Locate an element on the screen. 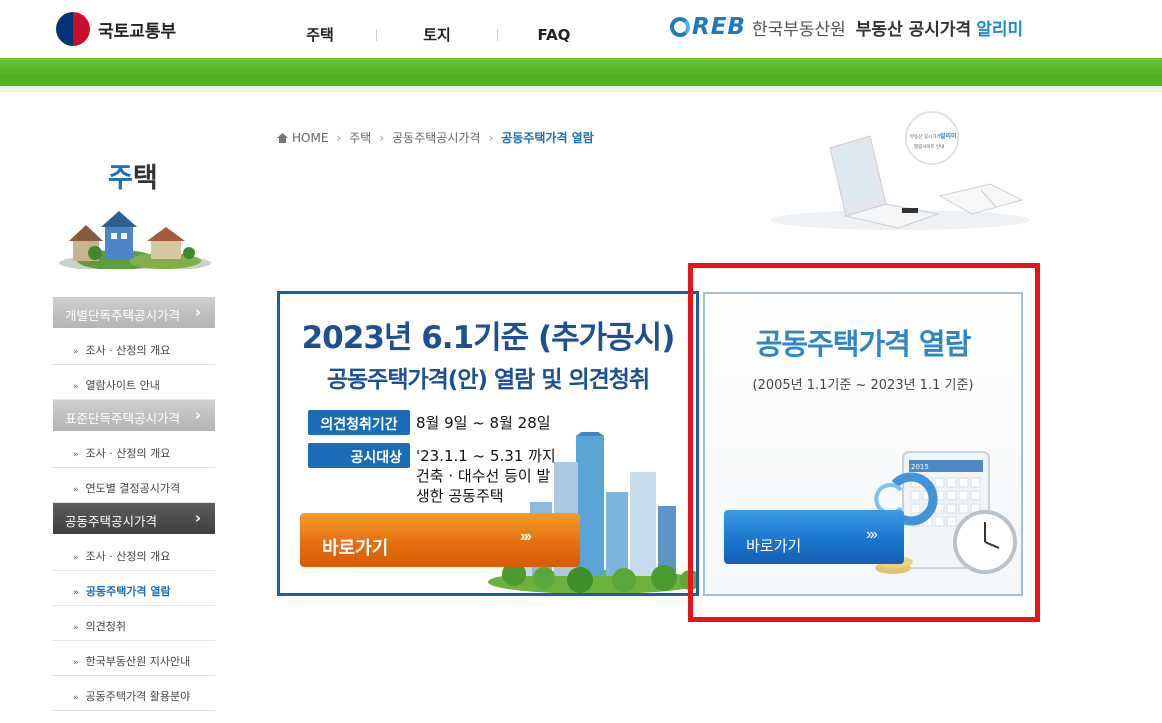 This screenshot has height=723, width=1162. sidebar-title: 주택 is located at coordinates (133, 175).